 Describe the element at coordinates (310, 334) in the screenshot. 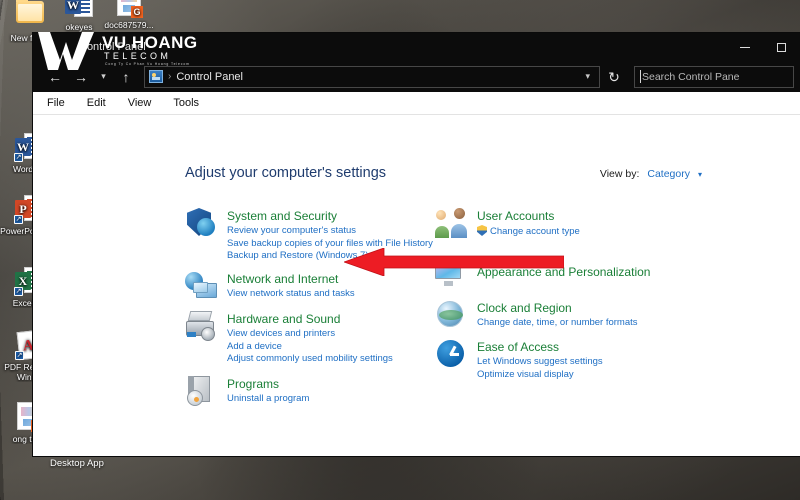

I see `category-link: View devices and printers` at that location.